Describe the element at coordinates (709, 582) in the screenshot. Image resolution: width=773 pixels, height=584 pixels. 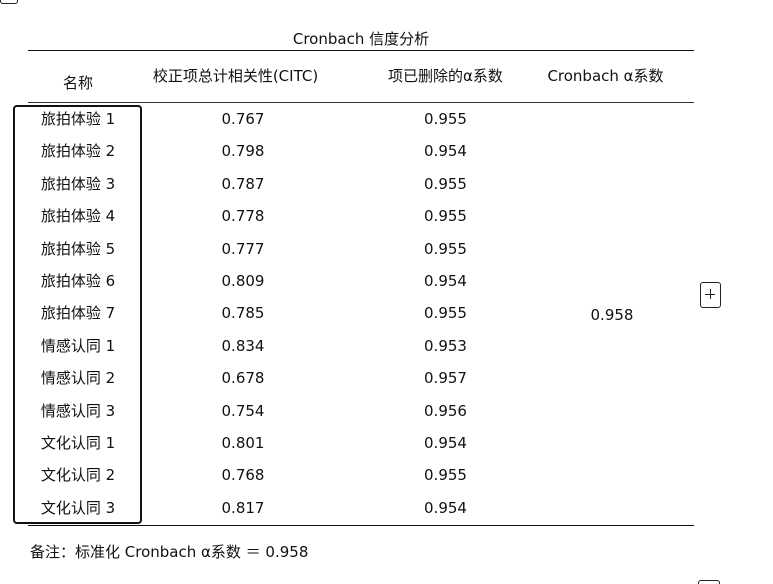
I see `corner-handle-bottom-icon` at that location.